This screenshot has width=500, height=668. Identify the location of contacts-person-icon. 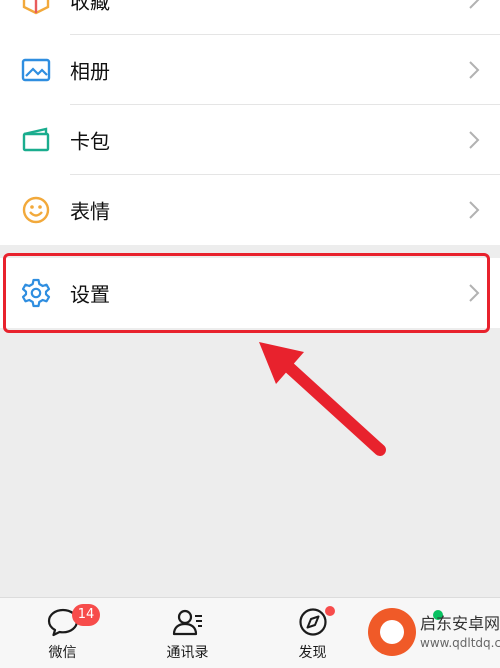
(187, 622).